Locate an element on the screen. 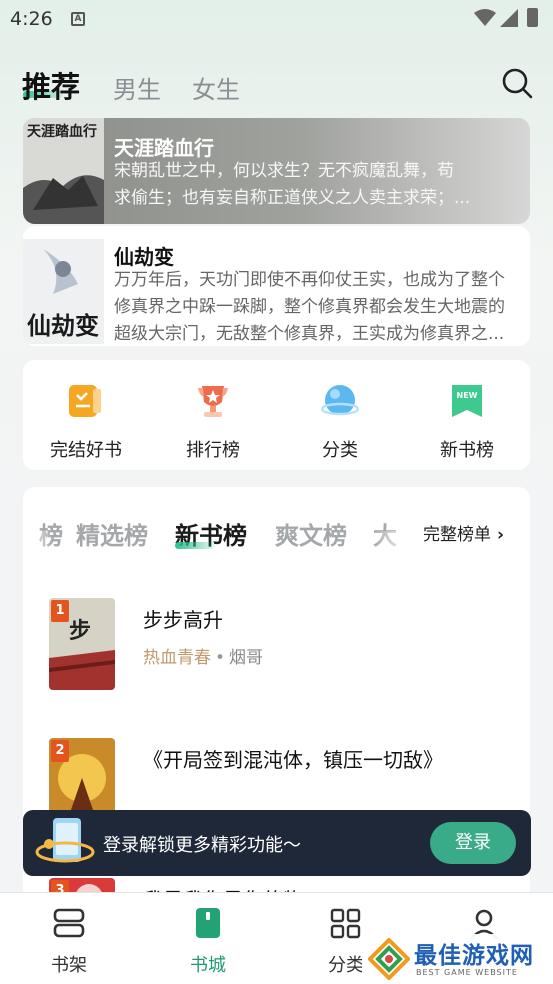 This screenshot has height=984, width=553. tabs-fade-left is located at coordinates (38, 556).